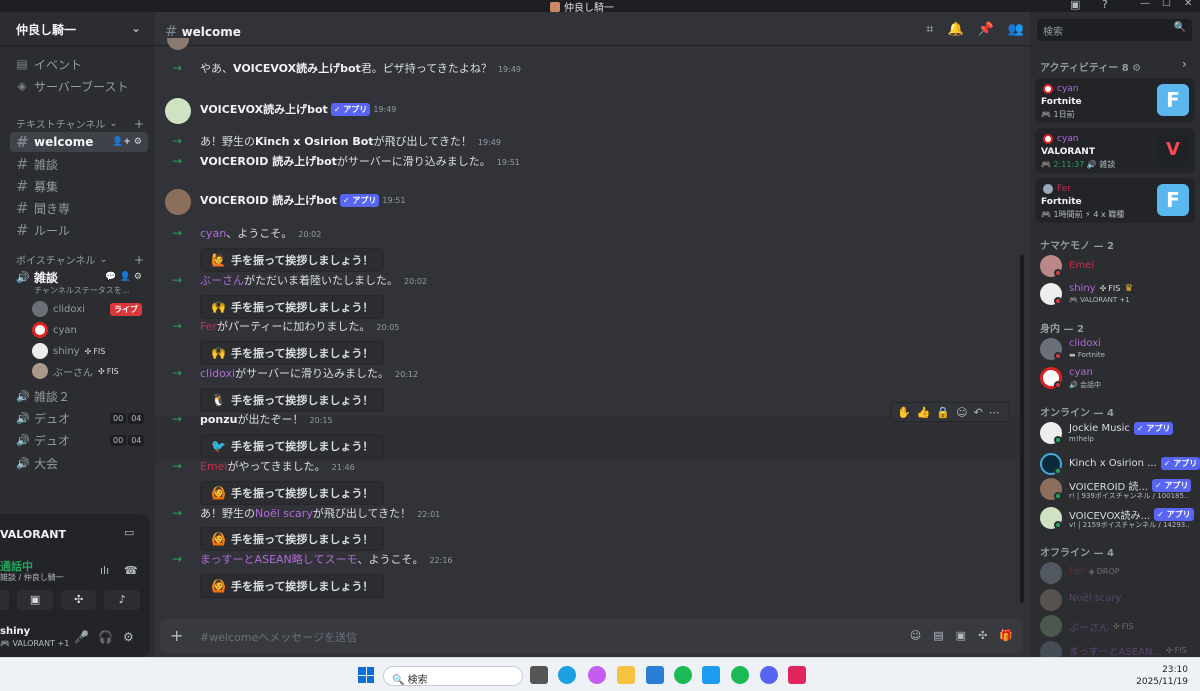  What do you see at coordinates (961, 412) in the screenshot?
I see `add-reaction-icon: ☺` at bounding box center [961, 412].